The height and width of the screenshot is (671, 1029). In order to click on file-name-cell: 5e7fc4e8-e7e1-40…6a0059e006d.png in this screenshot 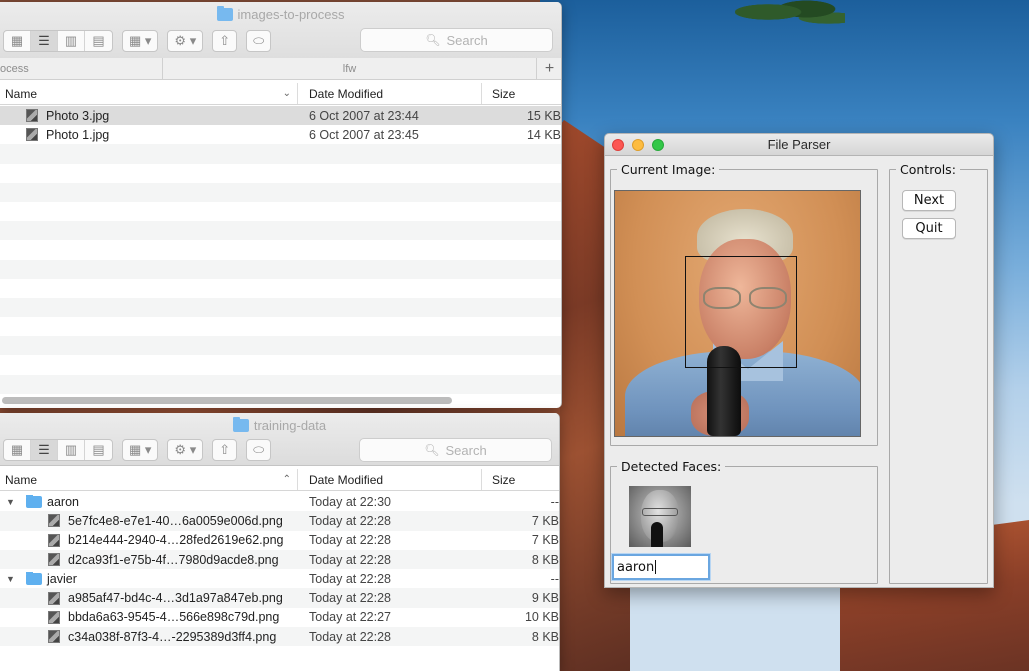, I will do `click(149, 521)`.